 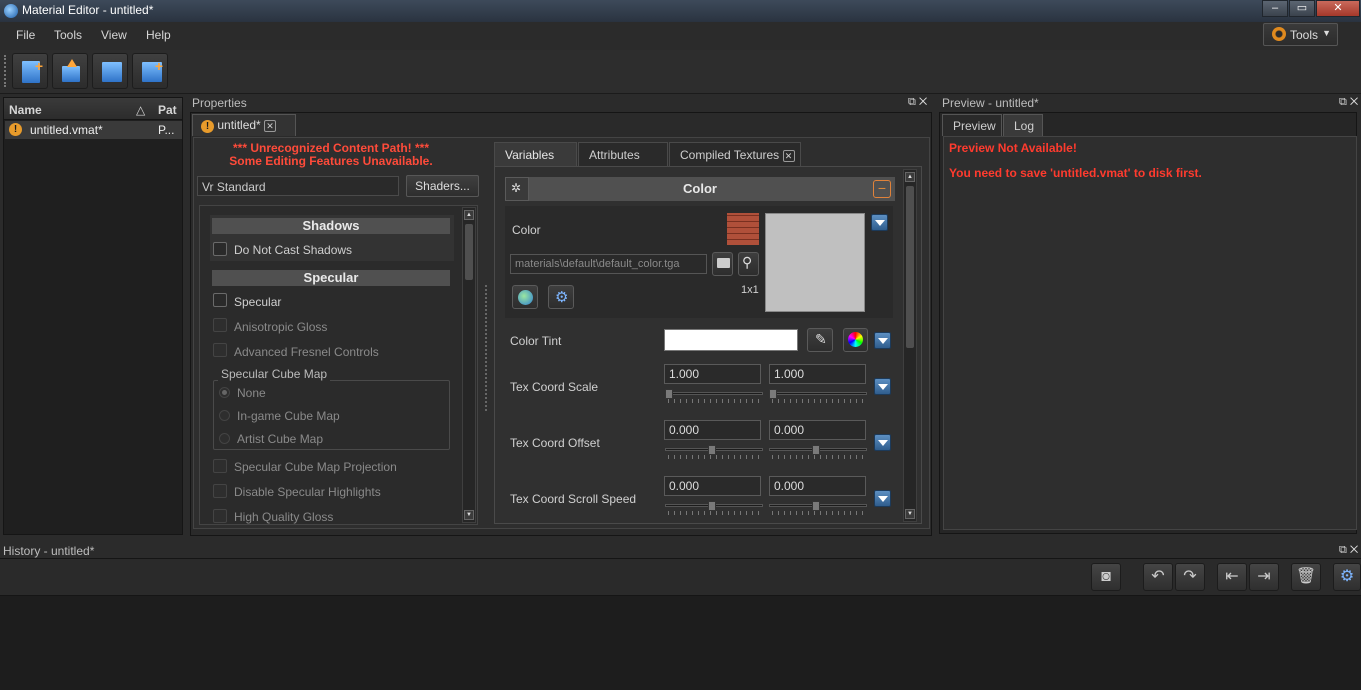 What do you see at coordinates (25, 110) in the screenshot?
I see `column-name: Name` at bounding box center [25, 110].